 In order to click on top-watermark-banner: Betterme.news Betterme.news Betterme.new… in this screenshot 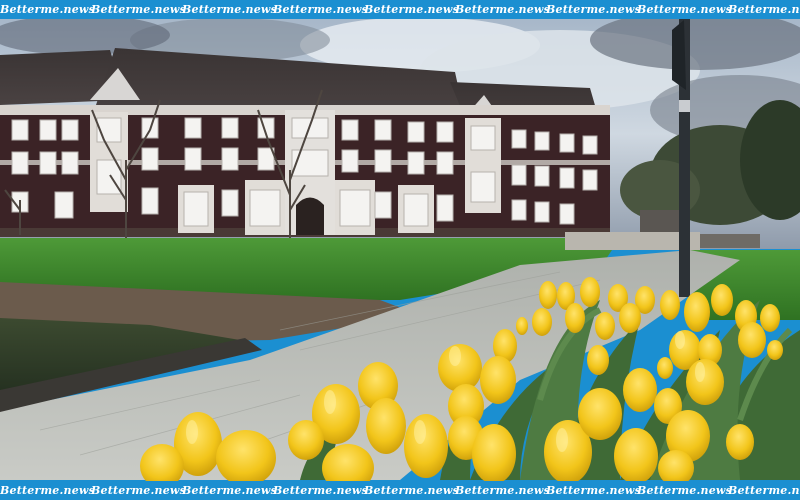, I will do `click(400, 9)`.